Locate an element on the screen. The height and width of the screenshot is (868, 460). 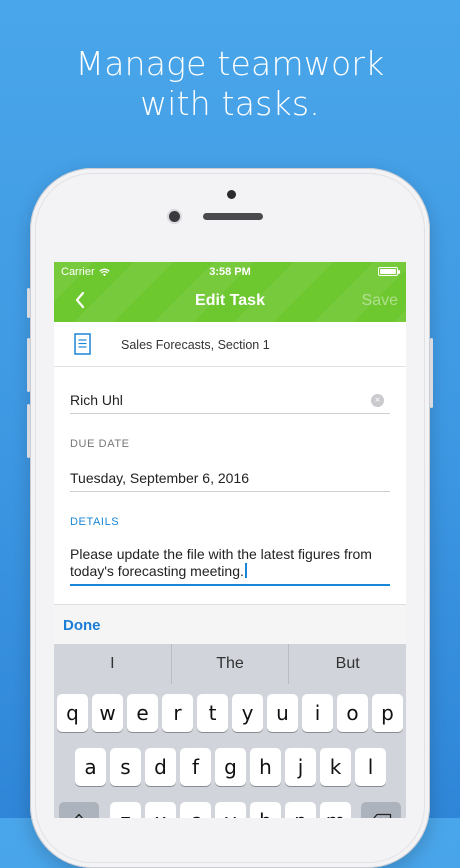
key-l: l is located at coordinates (370, 767).